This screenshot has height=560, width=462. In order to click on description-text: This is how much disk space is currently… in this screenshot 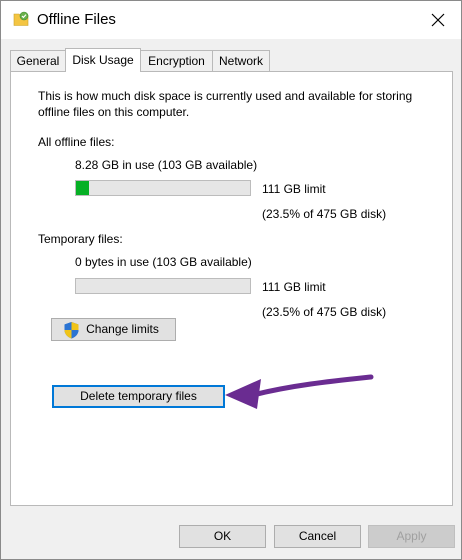, I will do `click(225, 104)`.